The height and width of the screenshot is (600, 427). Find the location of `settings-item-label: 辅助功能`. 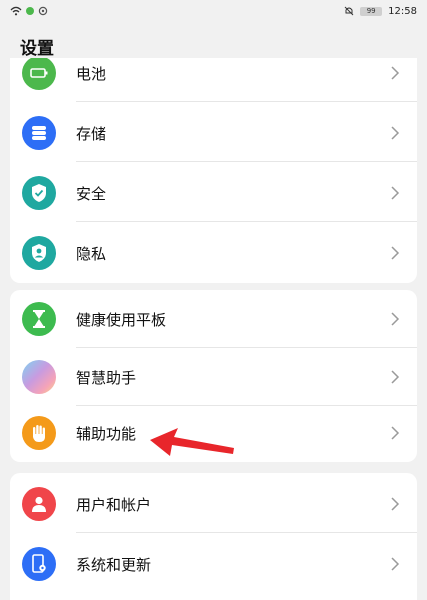

settings-item-label: 辅助功能 is located at coordinates (106, 433).